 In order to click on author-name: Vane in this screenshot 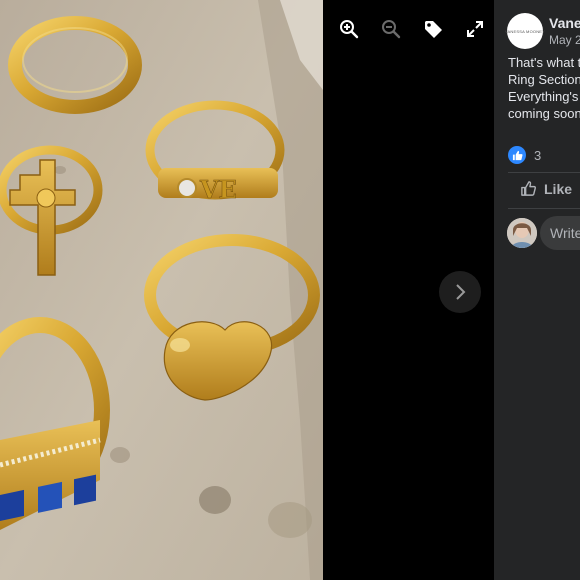, I will do `click(564, 23)`.